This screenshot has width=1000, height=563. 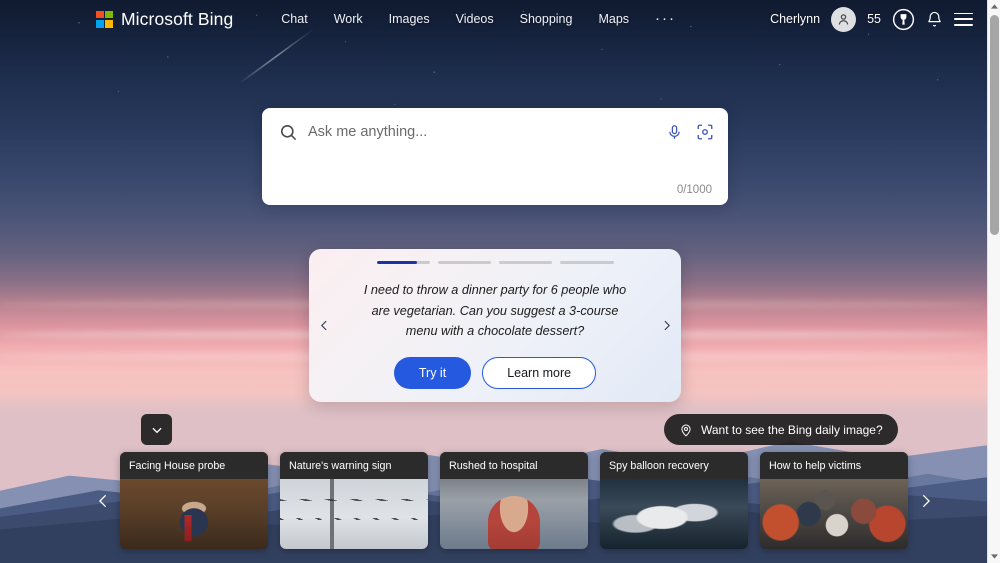 I want to click on news-card-title: Spy balloon recovery, so click(x=674, y=465).